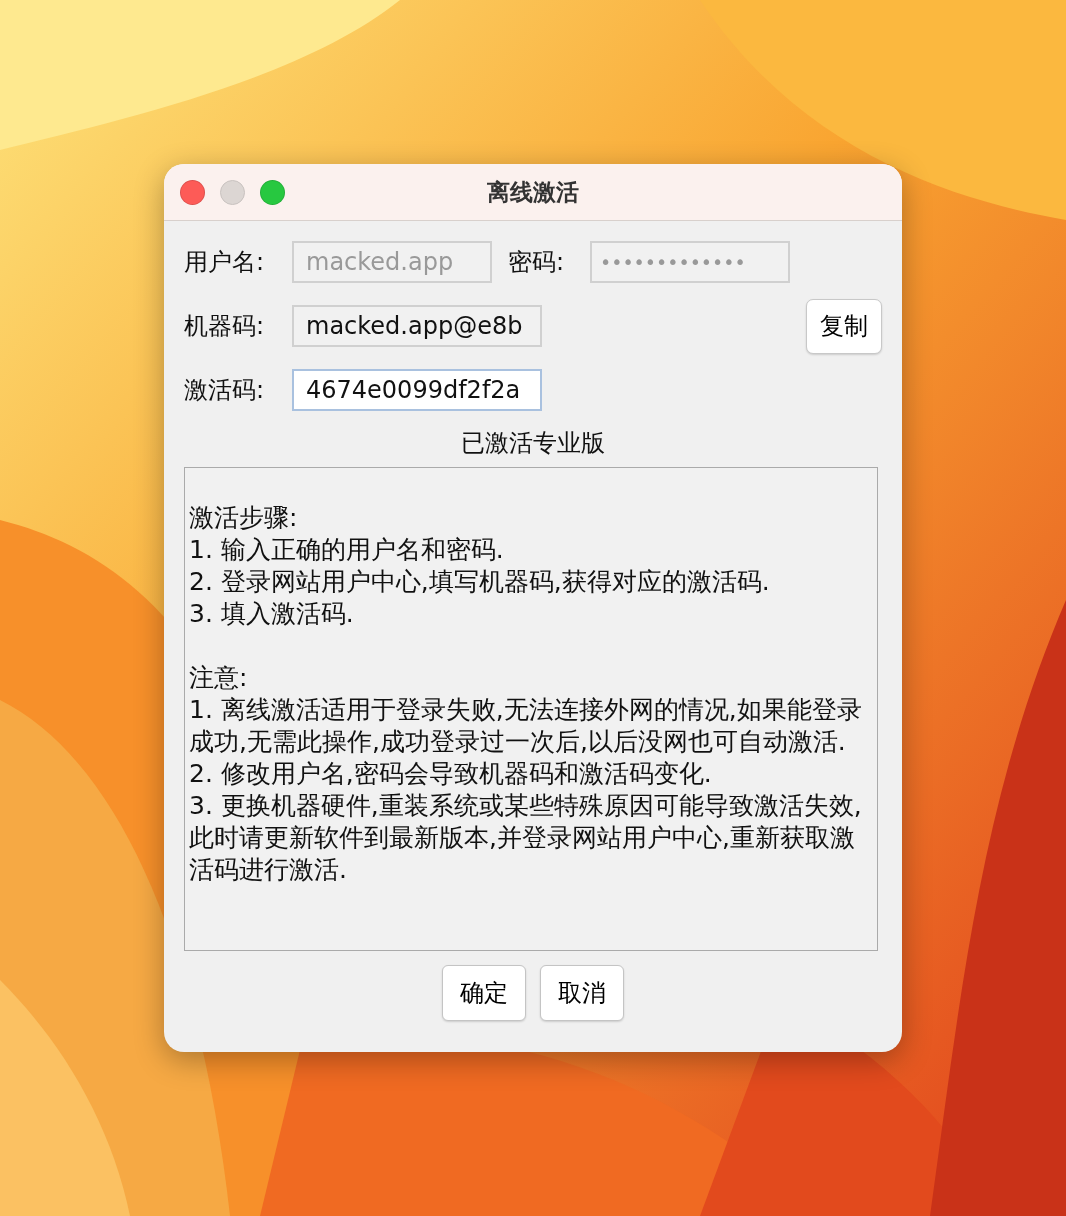 This screenshot has width=1066, height=1216. Describe the element at coordinates (417, 390) in the screenshot. I see `activation-code-field: 4674e0099df2f2a` at that location.